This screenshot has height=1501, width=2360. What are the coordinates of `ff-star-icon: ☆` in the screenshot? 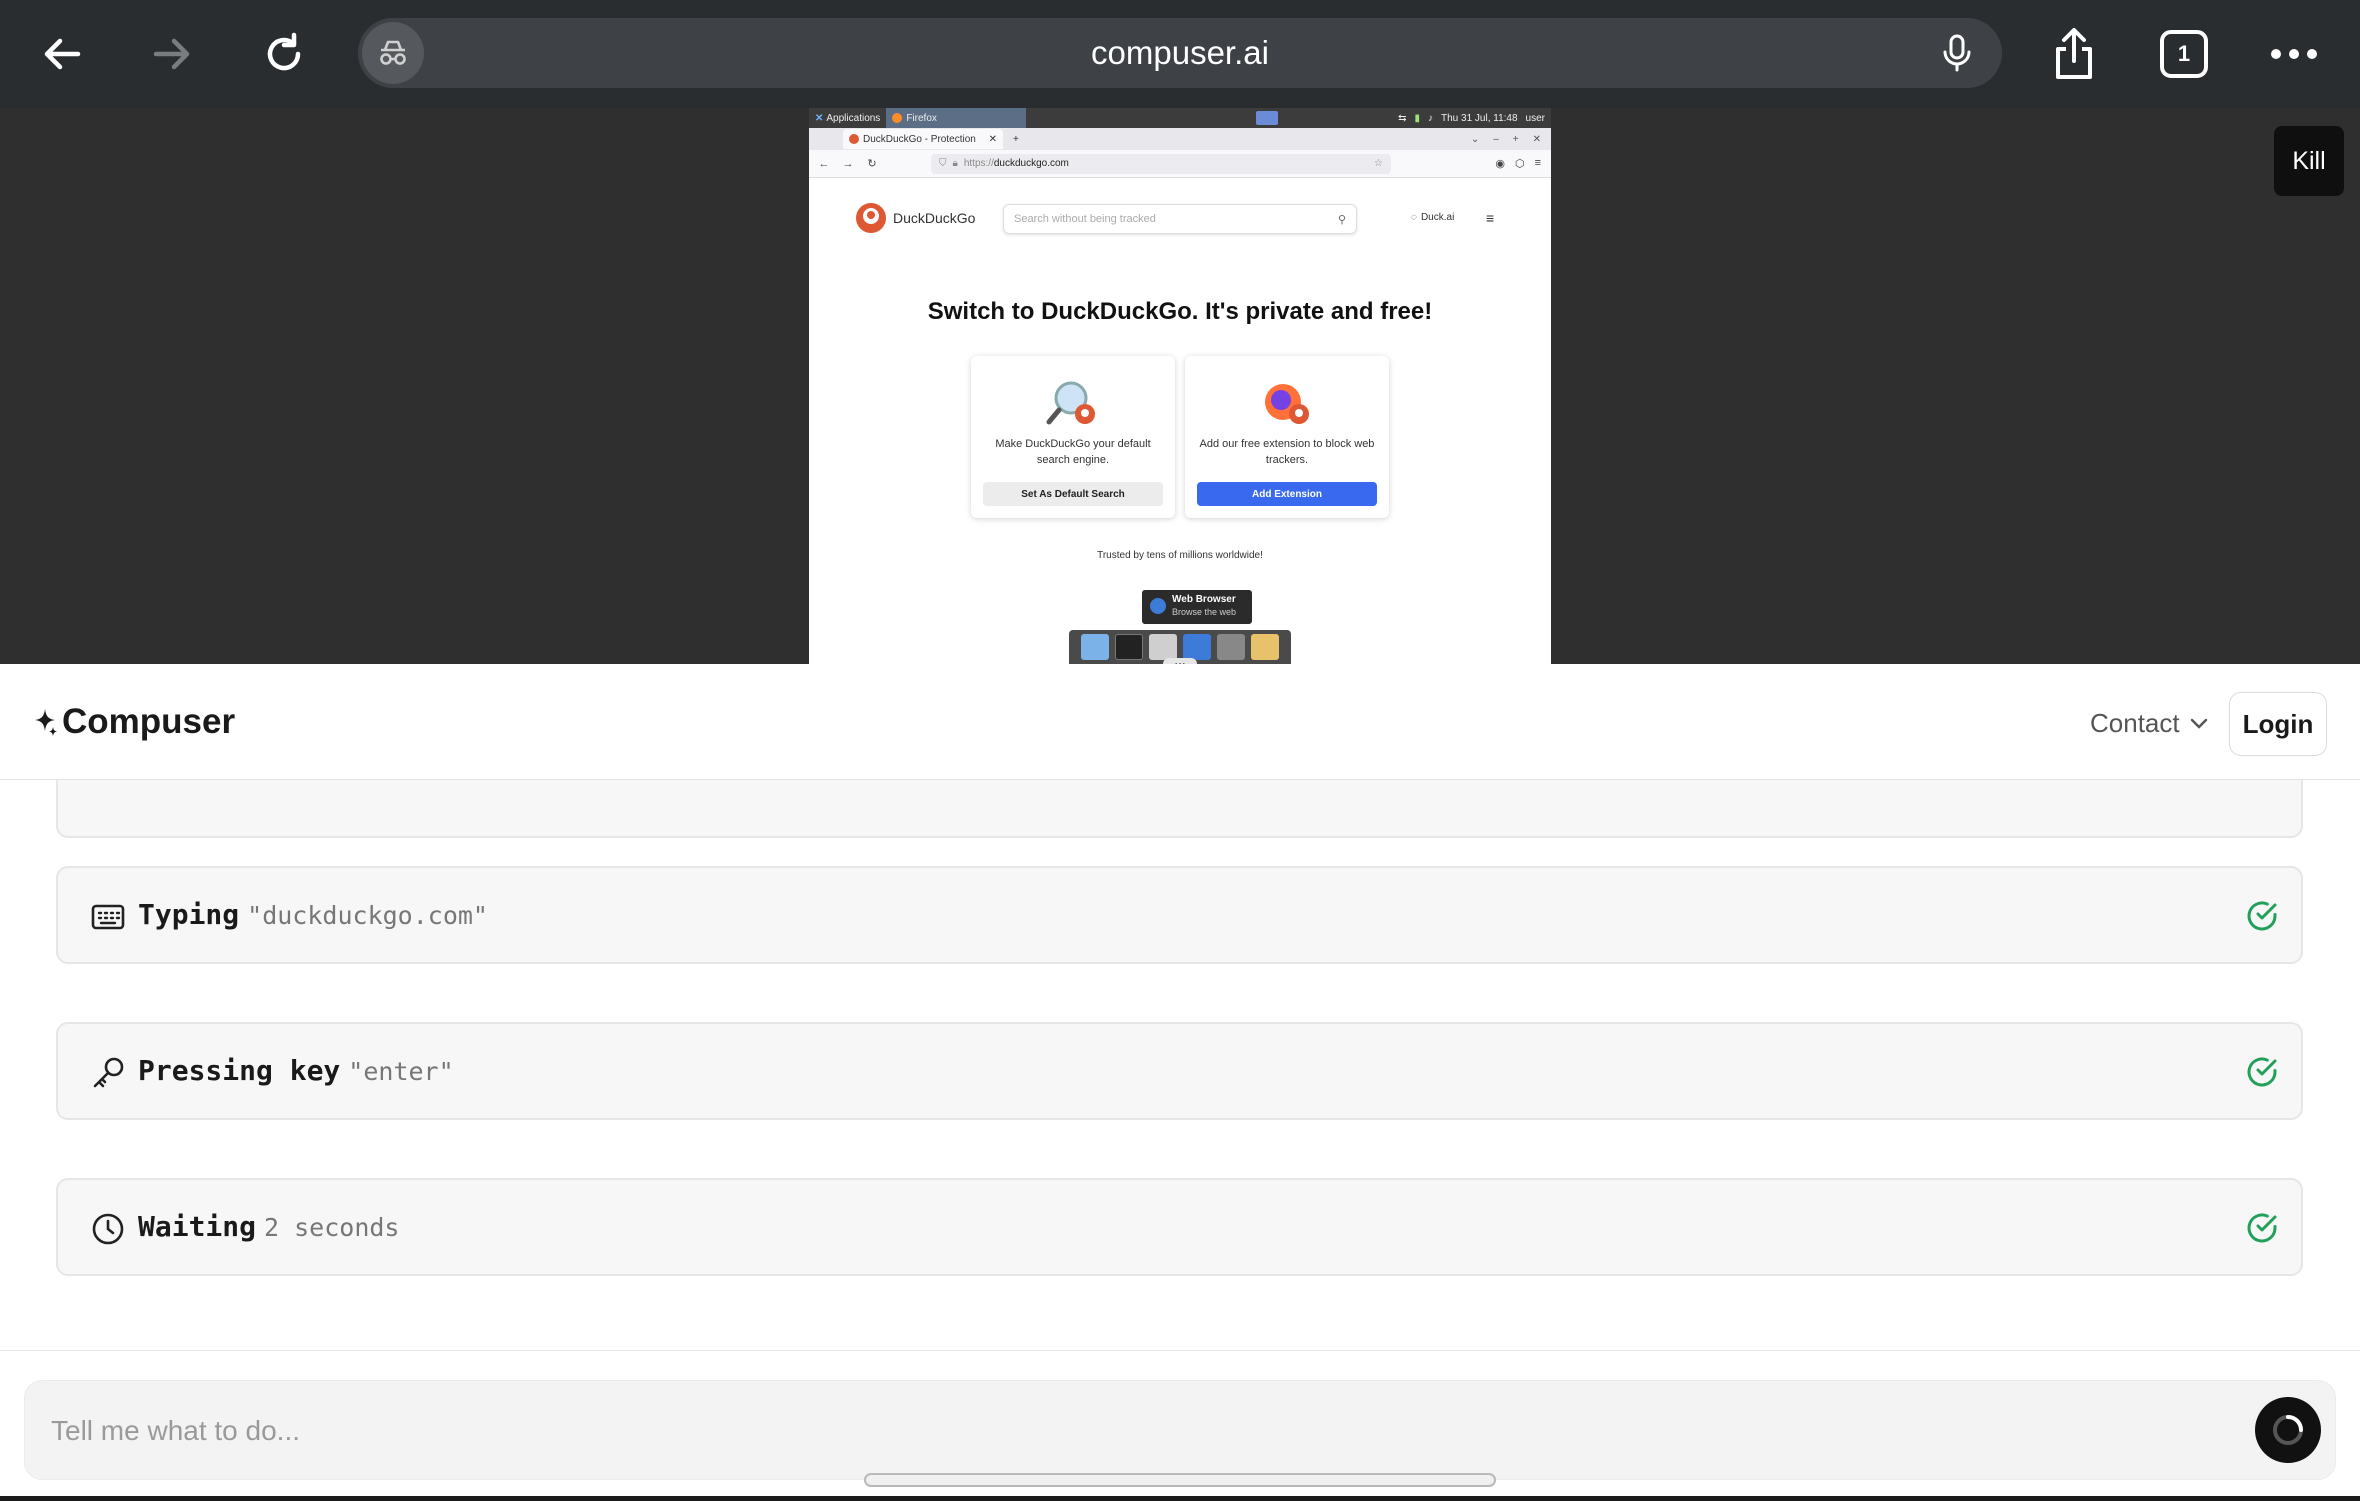 It's located at (1378, 163).